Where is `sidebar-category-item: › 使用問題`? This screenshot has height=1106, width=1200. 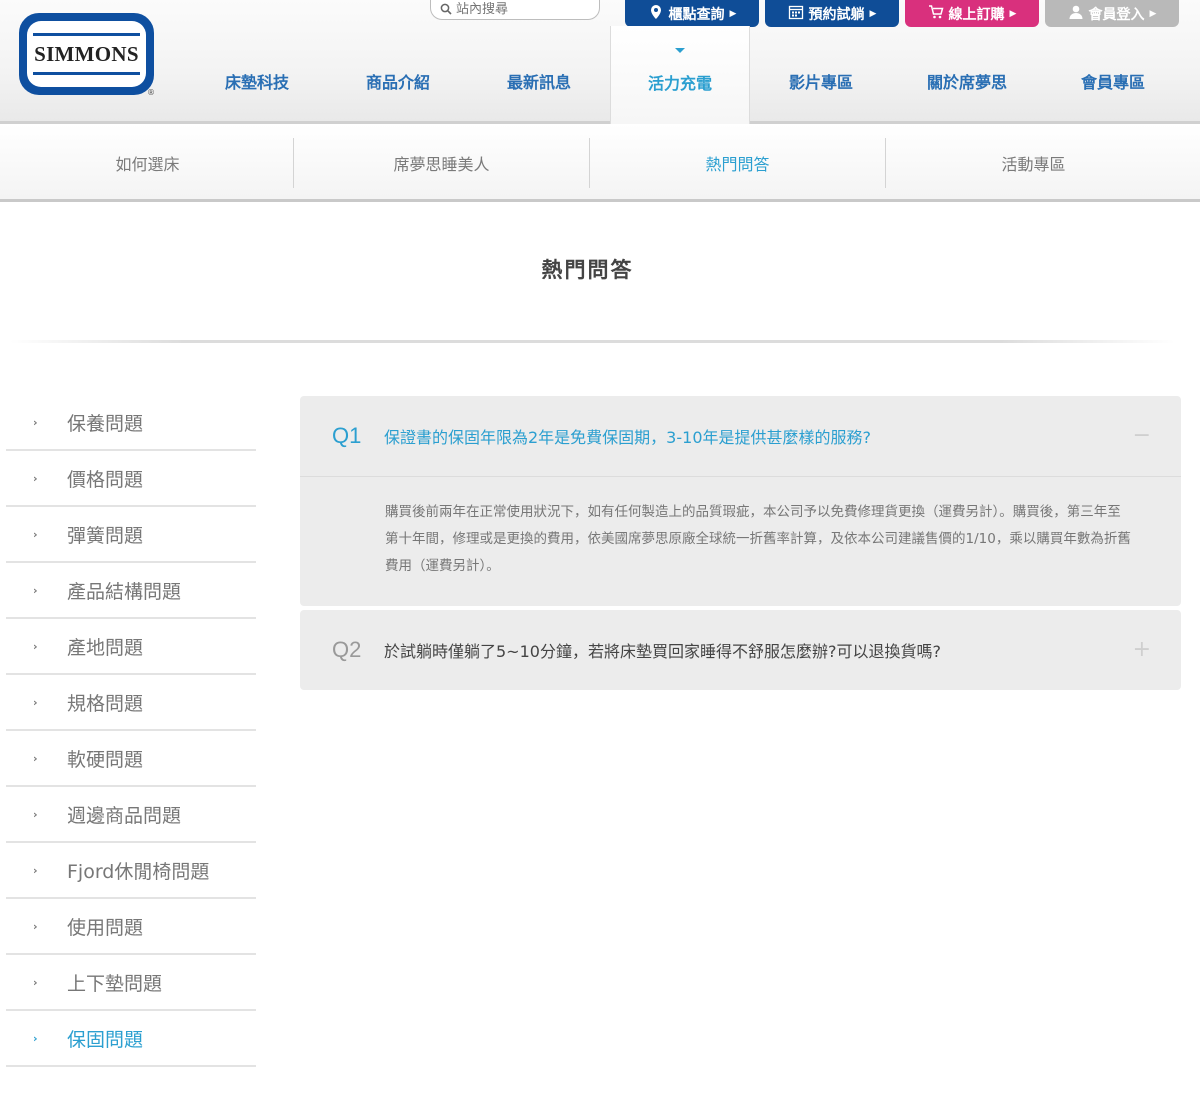
sidebar-category-item: › 使用問題 is located at coordinates (131, 927).